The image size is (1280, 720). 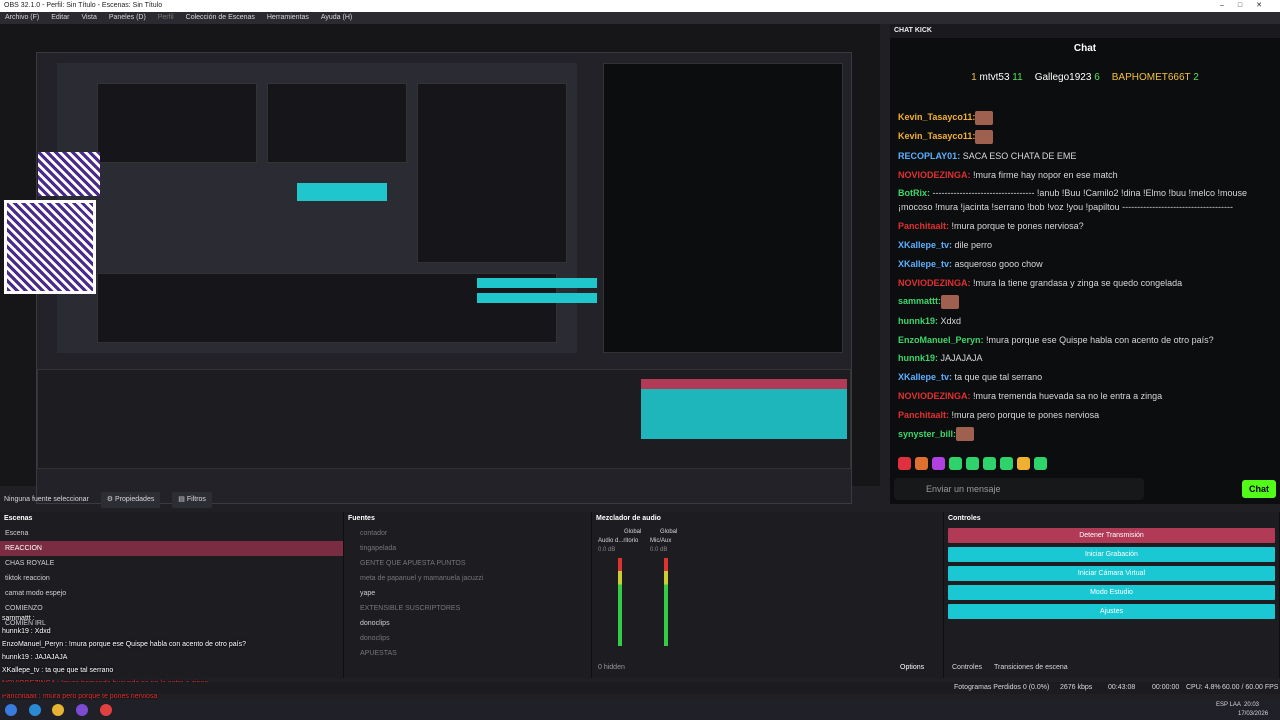 I want to click on chat-message: sammattt:, so click(x=1084, y=302).